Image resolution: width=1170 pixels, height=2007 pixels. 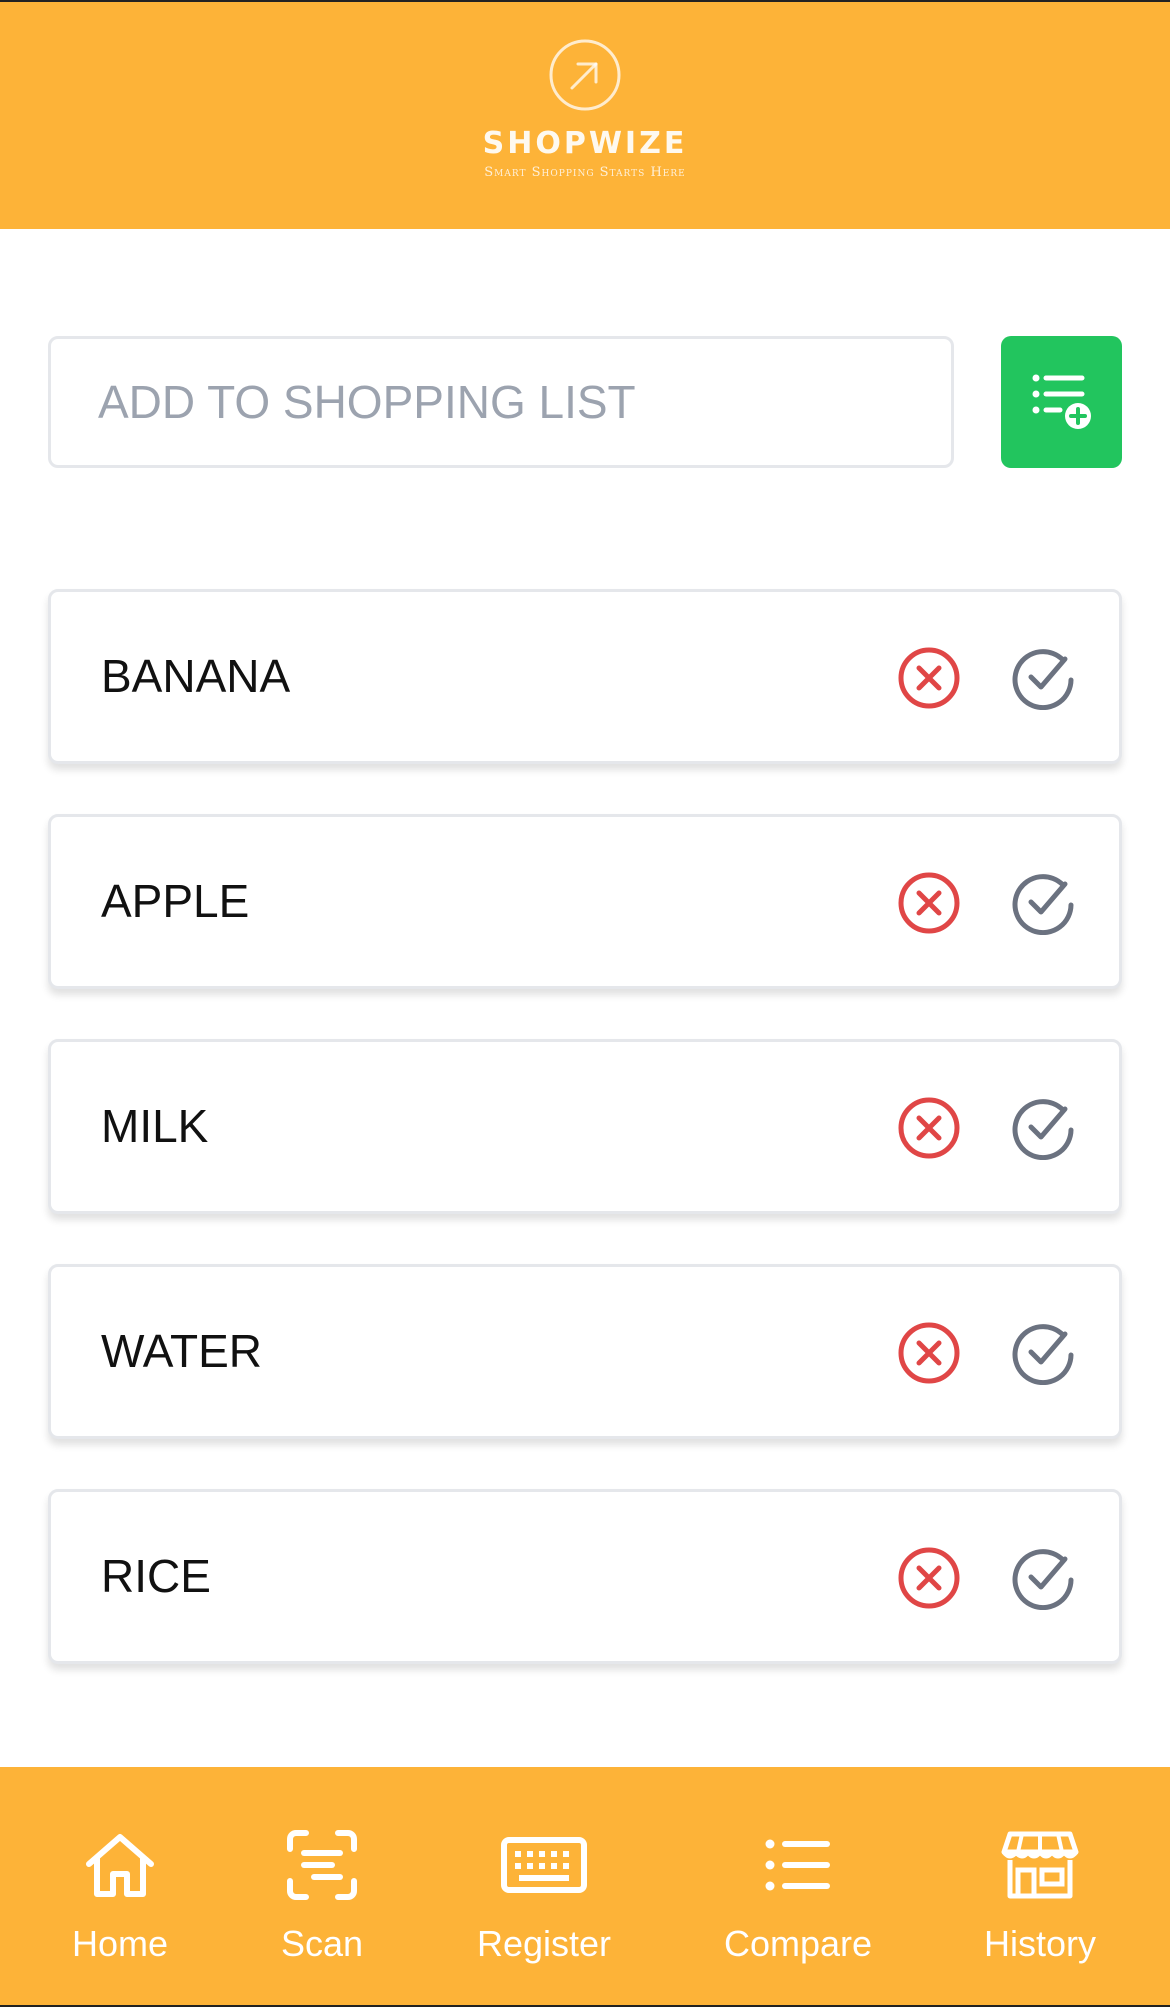 What do you see at coordinates (322, 1865) in the screenshot?
I see `scan-icon` at bounding box center [322, 1865].